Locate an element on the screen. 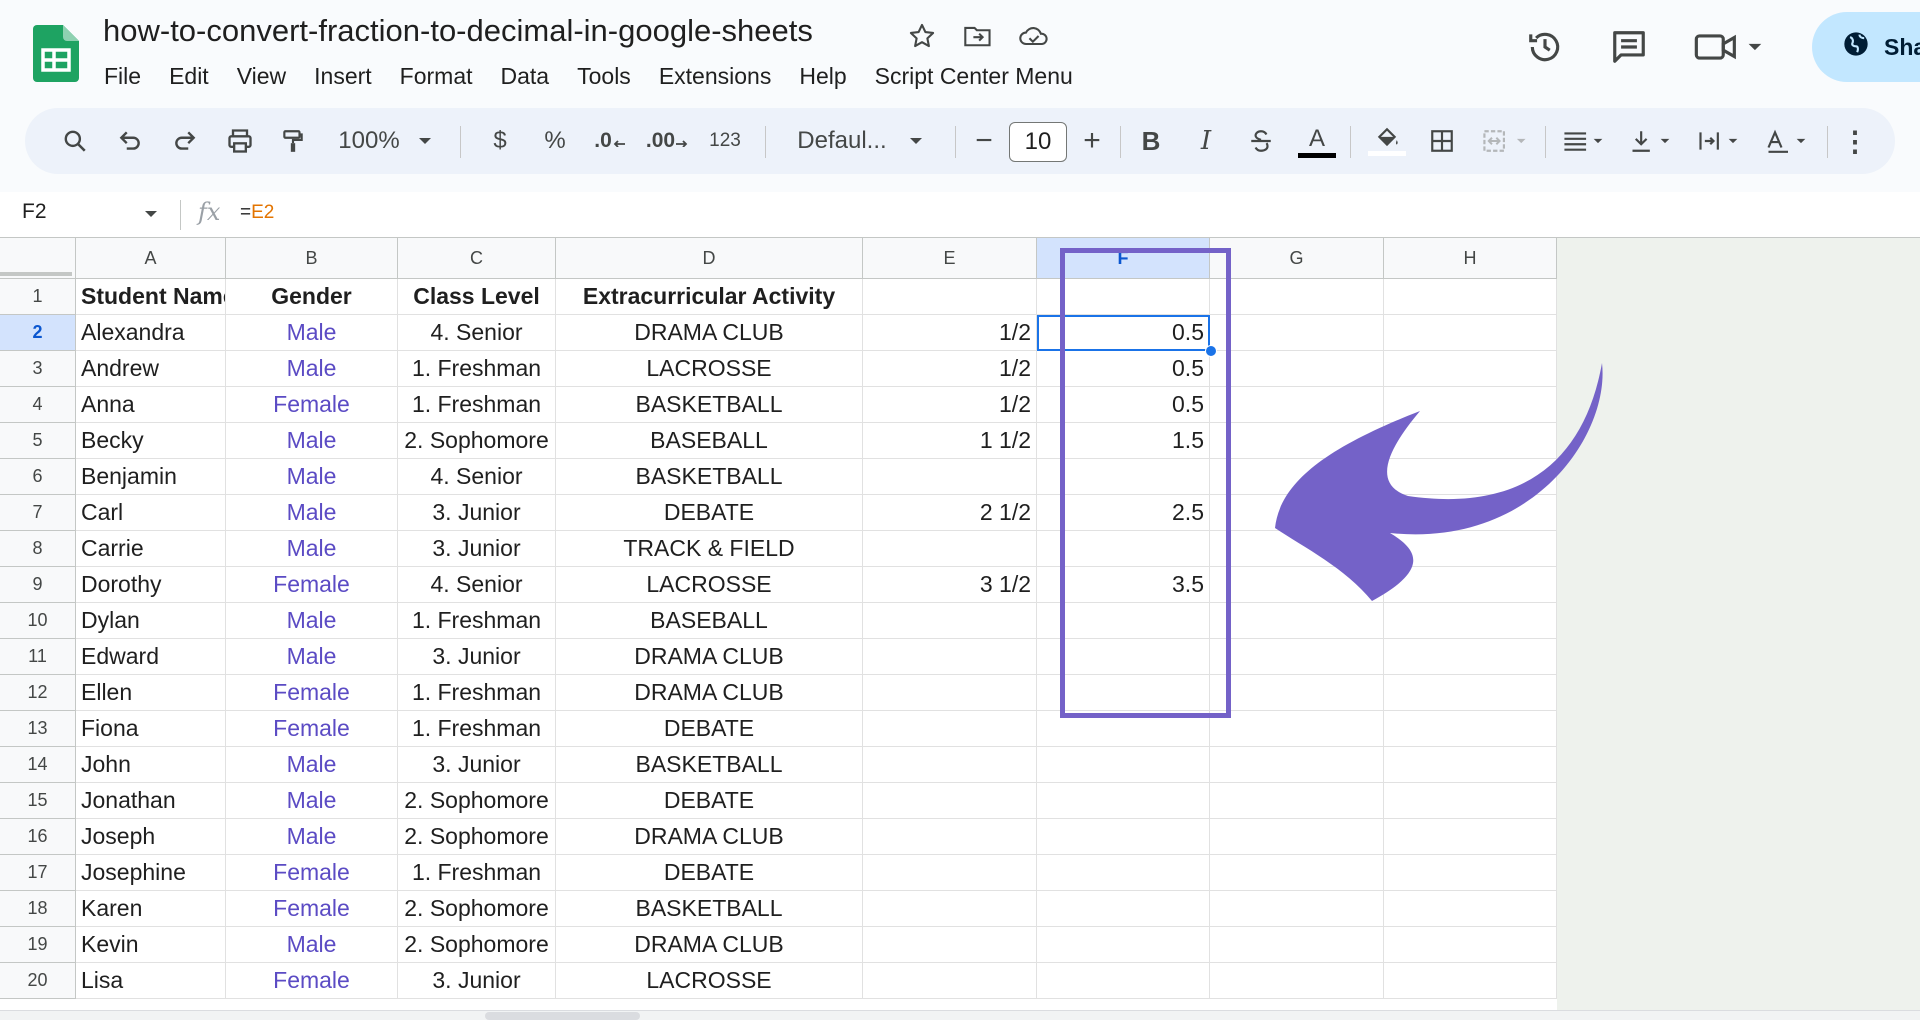 The height and width of the screenshot is (1020, 1920). column-header-c: C is located at coordinates (477, 258).